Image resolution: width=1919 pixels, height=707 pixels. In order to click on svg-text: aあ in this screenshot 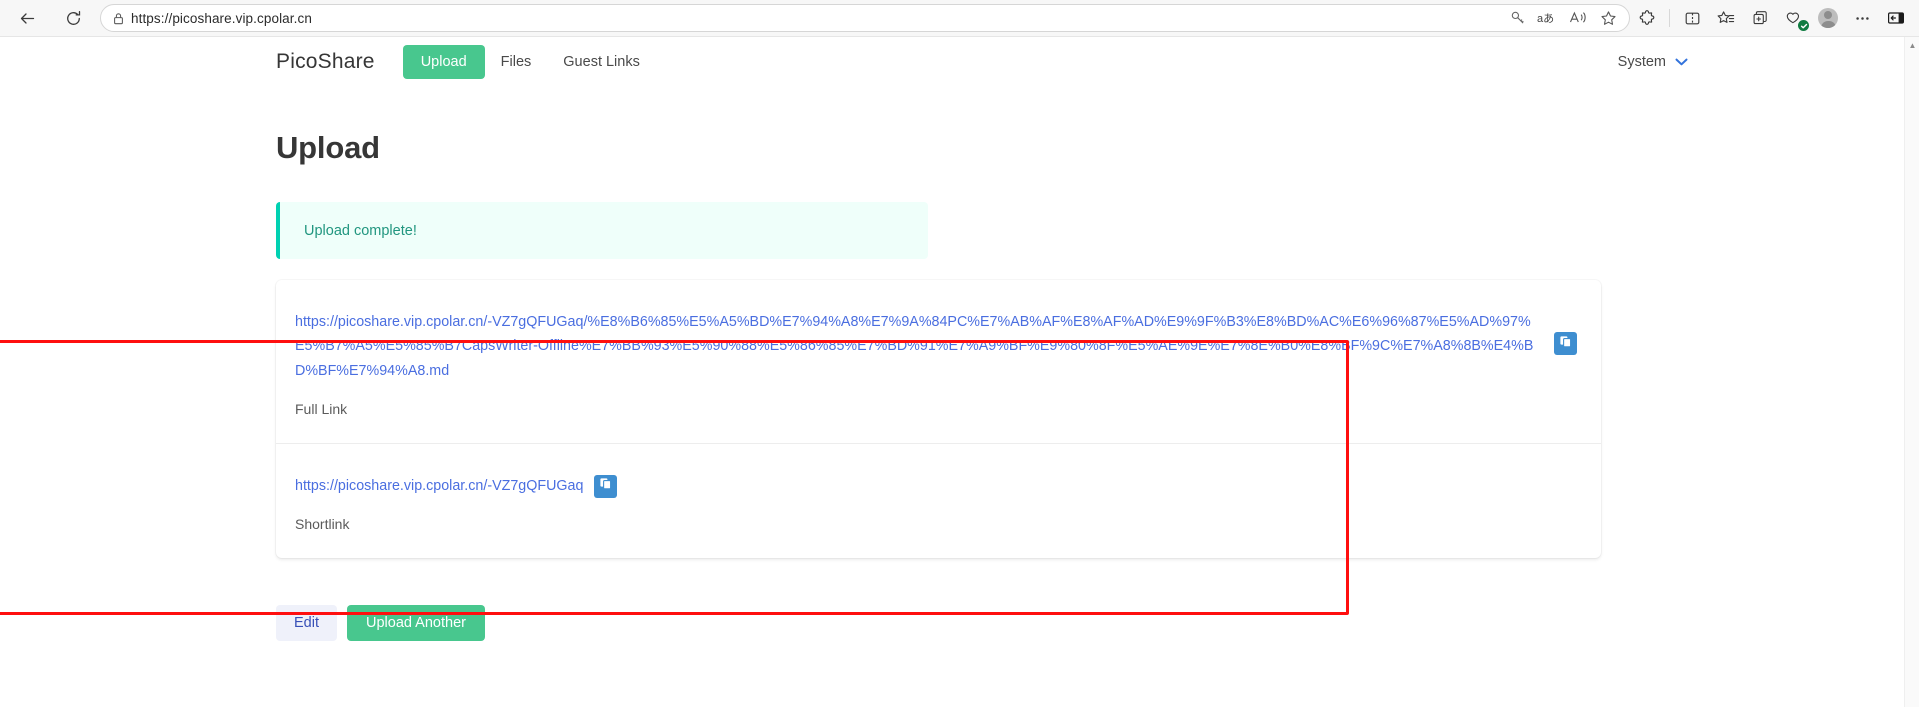, I will do `click(1545, 18)`.